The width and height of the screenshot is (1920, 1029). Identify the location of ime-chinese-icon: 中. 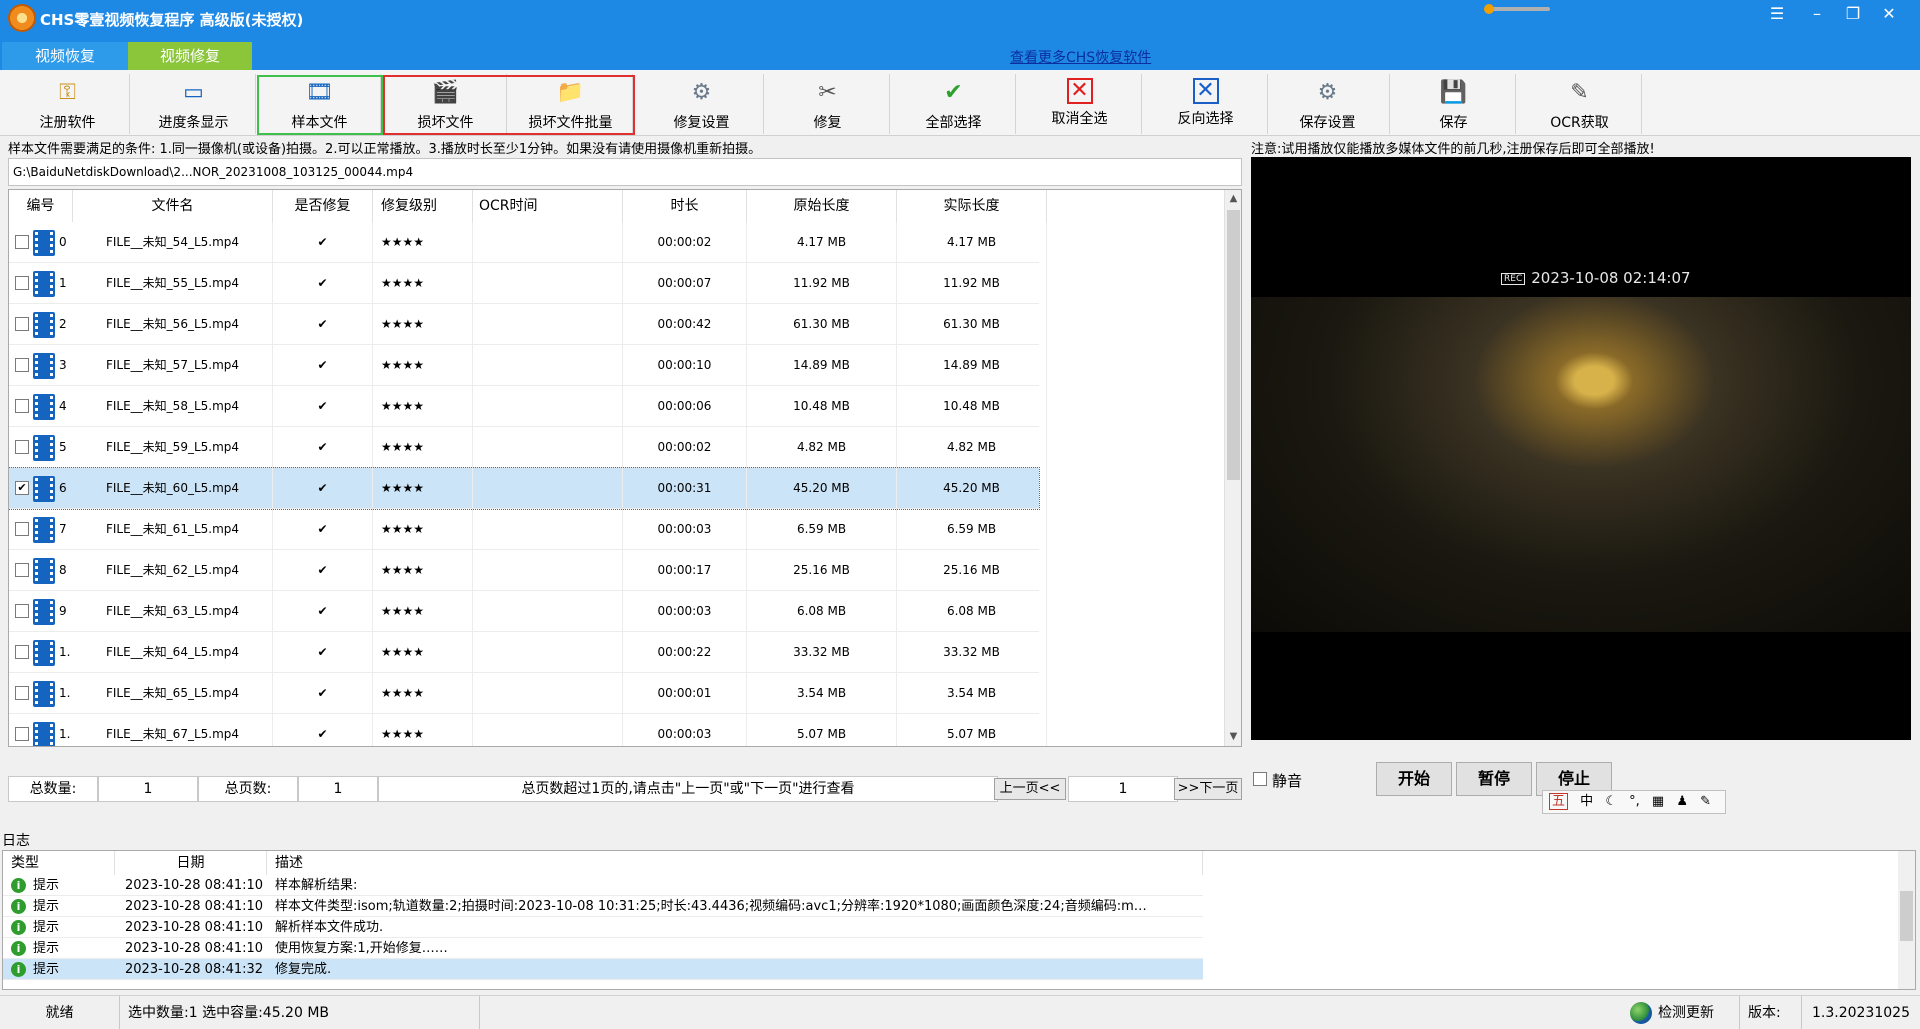
(1586, 801).